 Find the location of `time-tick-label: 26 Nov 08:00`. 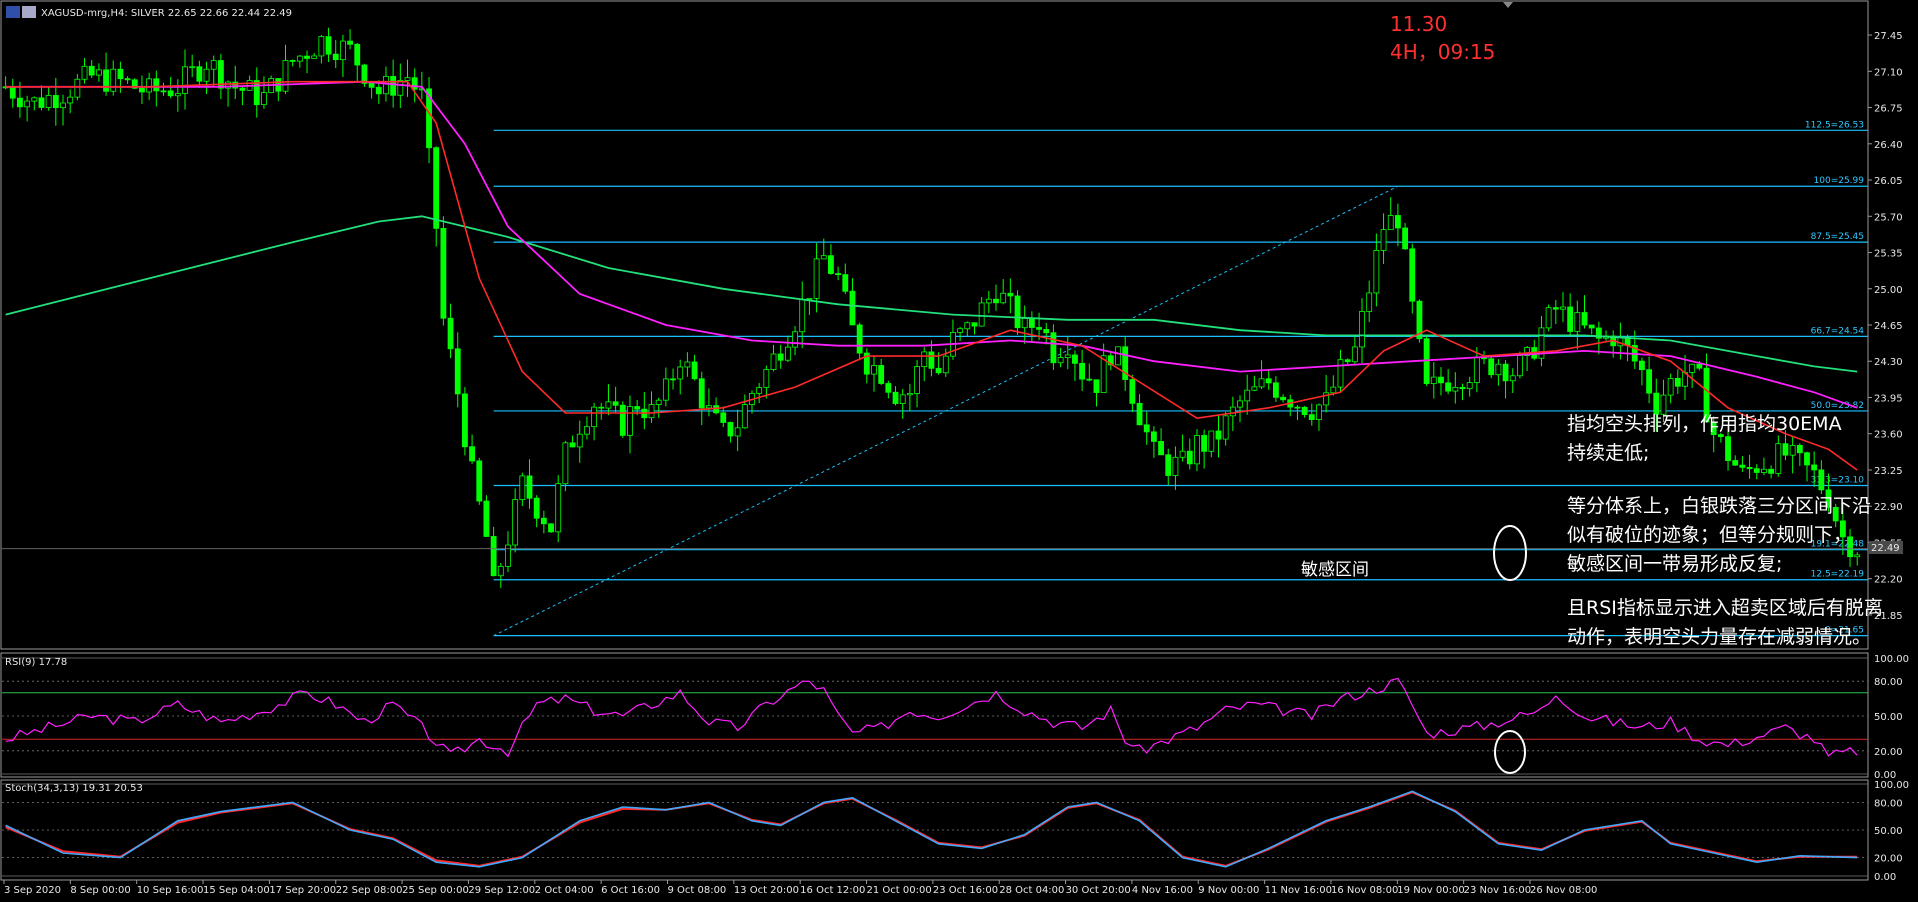

time-tick-label: 26 Nov 08:00 is located at coordinates (1563, 890).